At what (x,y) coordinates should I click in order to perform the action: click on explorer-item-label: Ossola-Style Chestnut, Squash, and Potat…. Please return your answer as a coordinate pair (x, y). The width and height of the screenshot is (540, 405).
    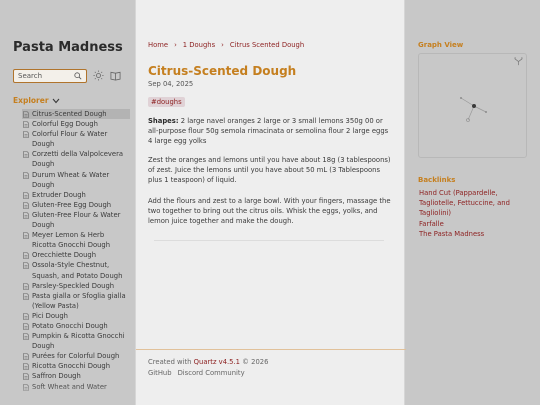
    Looking at the image, I should click on (77, 270).